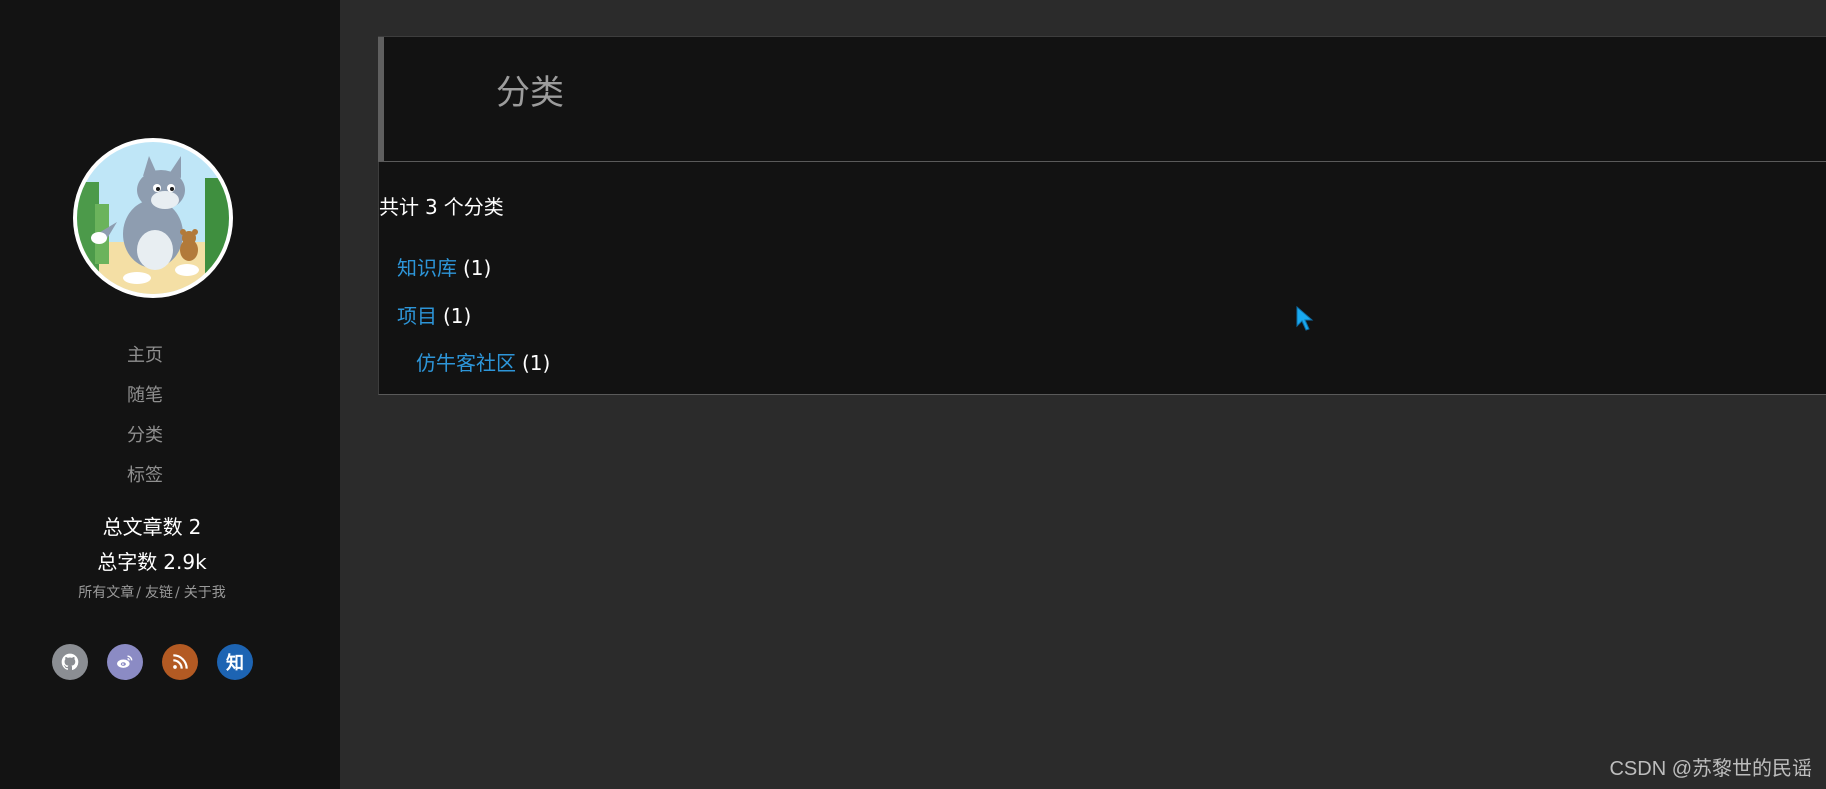  Describe the element at coordinates (431, 207) in the screenshot. I see `category-summary-count: 3` at that location.